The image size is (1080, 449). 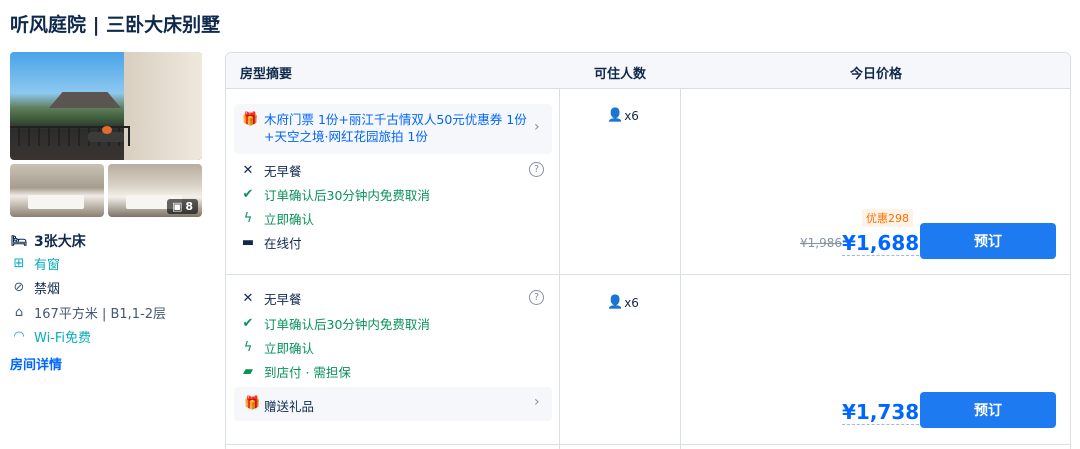 I want to click on area-feature: ⌂ 167平方米 | B1,1-2层, so click(x=88, y=312).